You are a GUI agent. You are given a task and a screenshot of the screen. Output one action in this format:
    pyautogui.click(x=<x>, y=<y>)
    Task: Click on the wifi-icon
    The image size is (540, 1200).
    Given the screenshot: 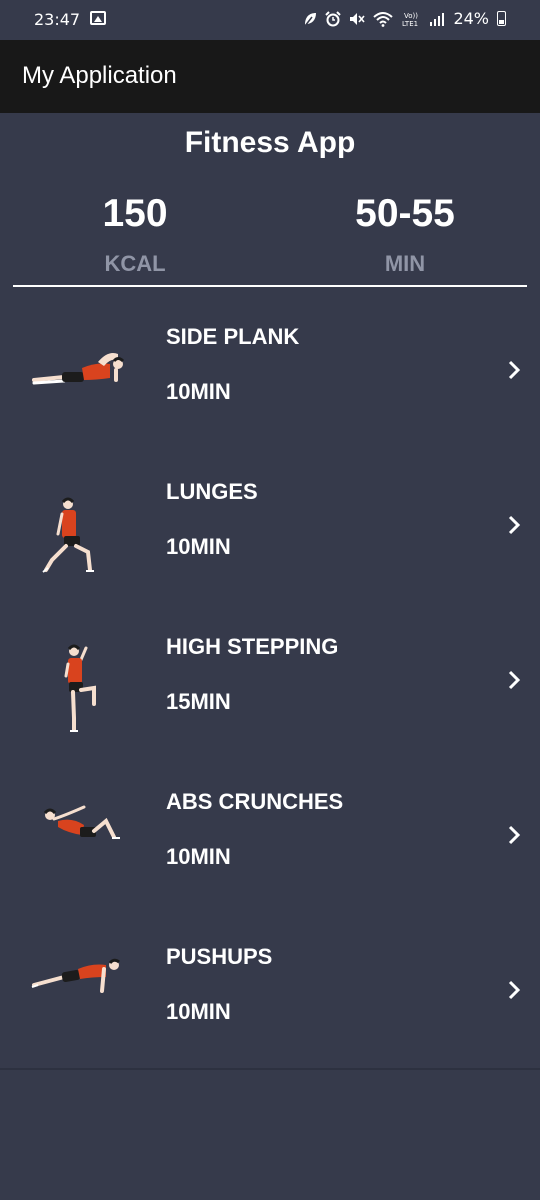 What is the action you would take?
    pyautogui.click(x=383, y=19)
    